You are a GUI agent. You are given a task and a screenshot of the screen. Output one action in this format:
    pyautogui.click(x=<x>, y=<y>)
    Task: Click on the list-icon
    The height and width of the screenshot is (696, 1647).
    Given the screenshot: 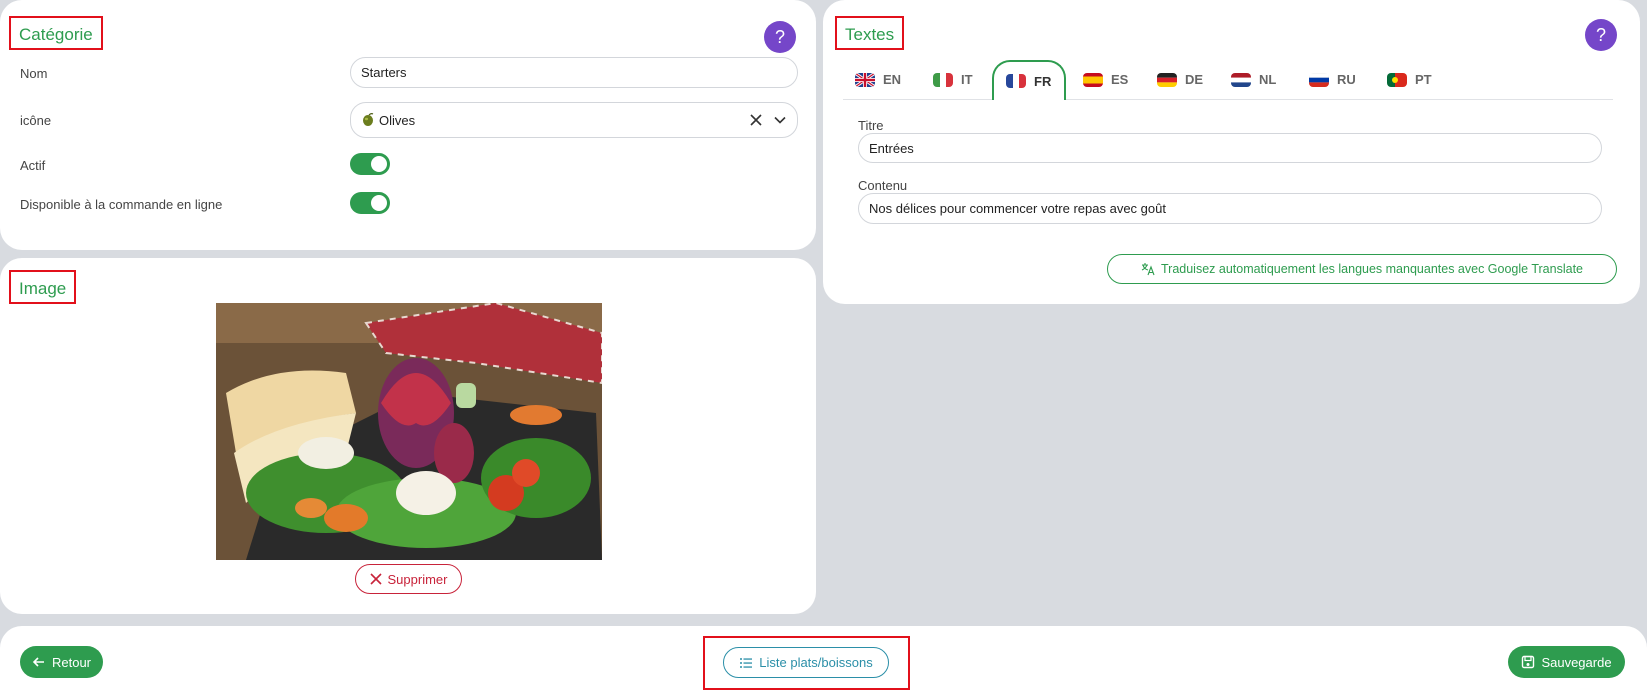 What is the action you would take?
    pyautogui.click(x=746, y=662)
    